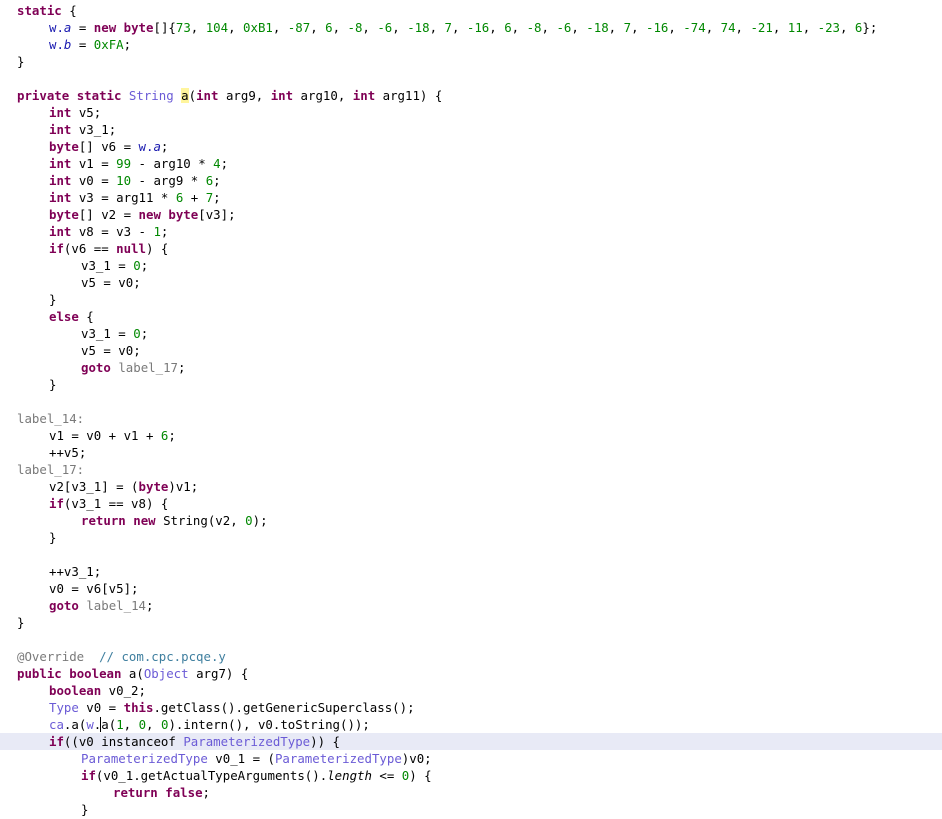 The height and width of the screenshot is (819, 942). I want to click on code-line: v0 = v6[v5];, so click(471, 588).